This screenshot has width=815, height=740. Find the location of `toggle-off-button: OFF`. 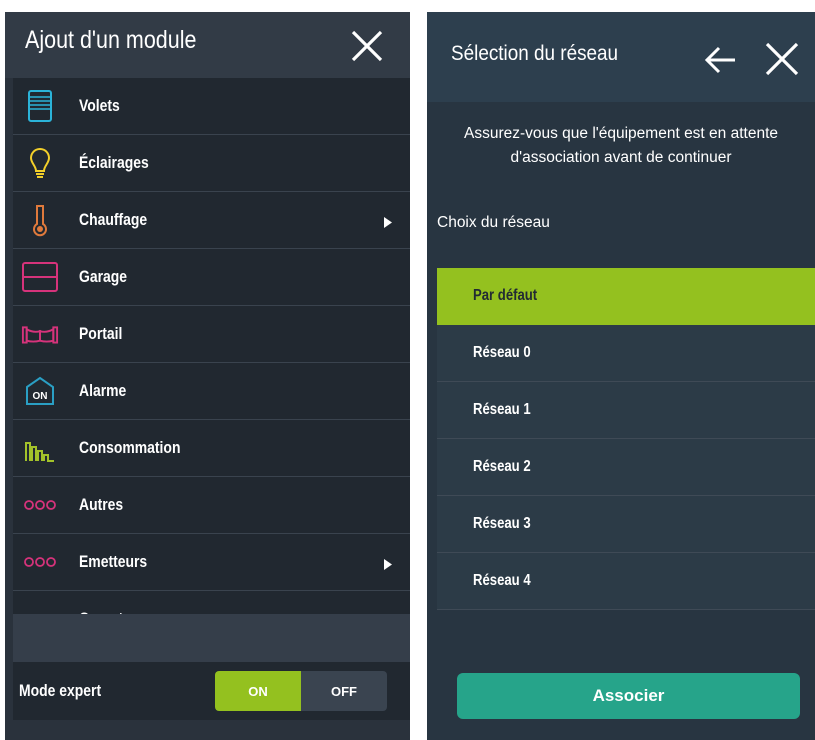

toggle-off-button: OFF is located at coordinates (344, 691).